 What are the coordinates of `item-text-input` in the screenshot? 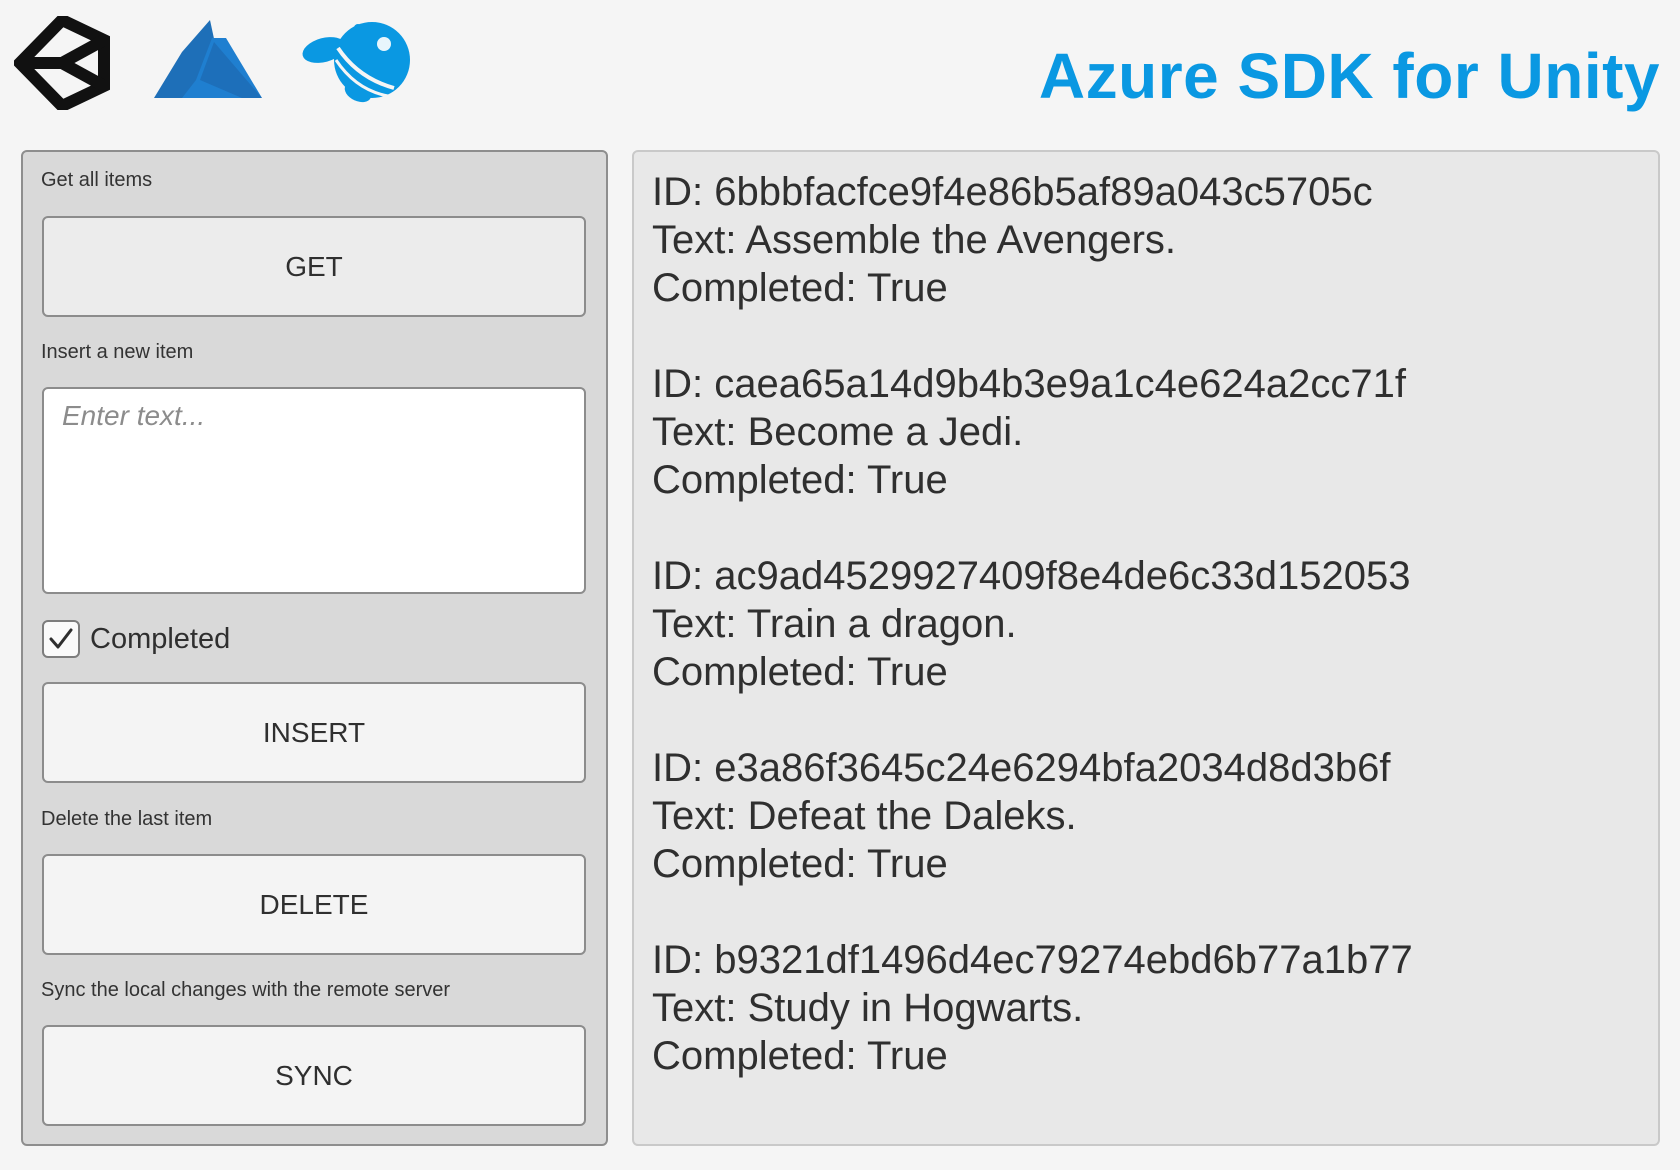 It's located at (314, 490).